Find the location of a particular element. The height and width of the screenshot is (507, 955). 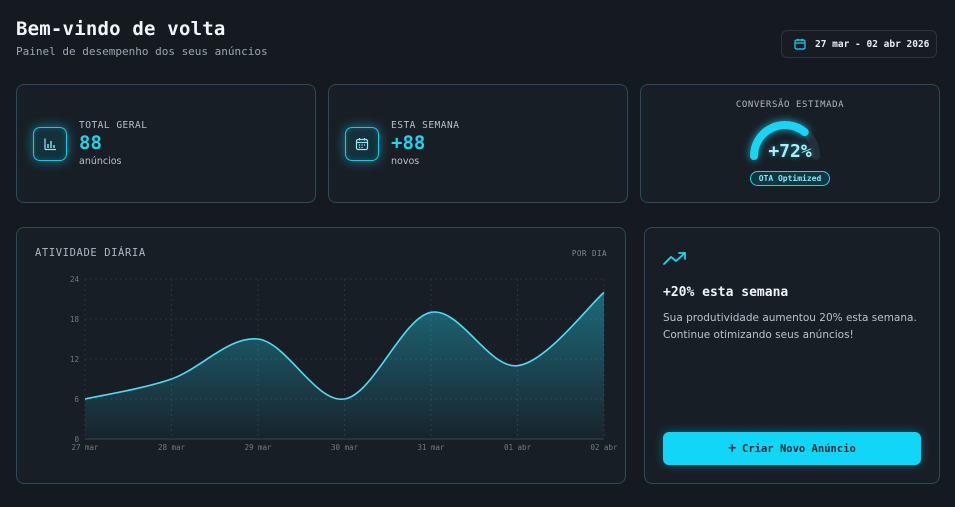

conversion-value: +72% is located at coordinates (790, 151).